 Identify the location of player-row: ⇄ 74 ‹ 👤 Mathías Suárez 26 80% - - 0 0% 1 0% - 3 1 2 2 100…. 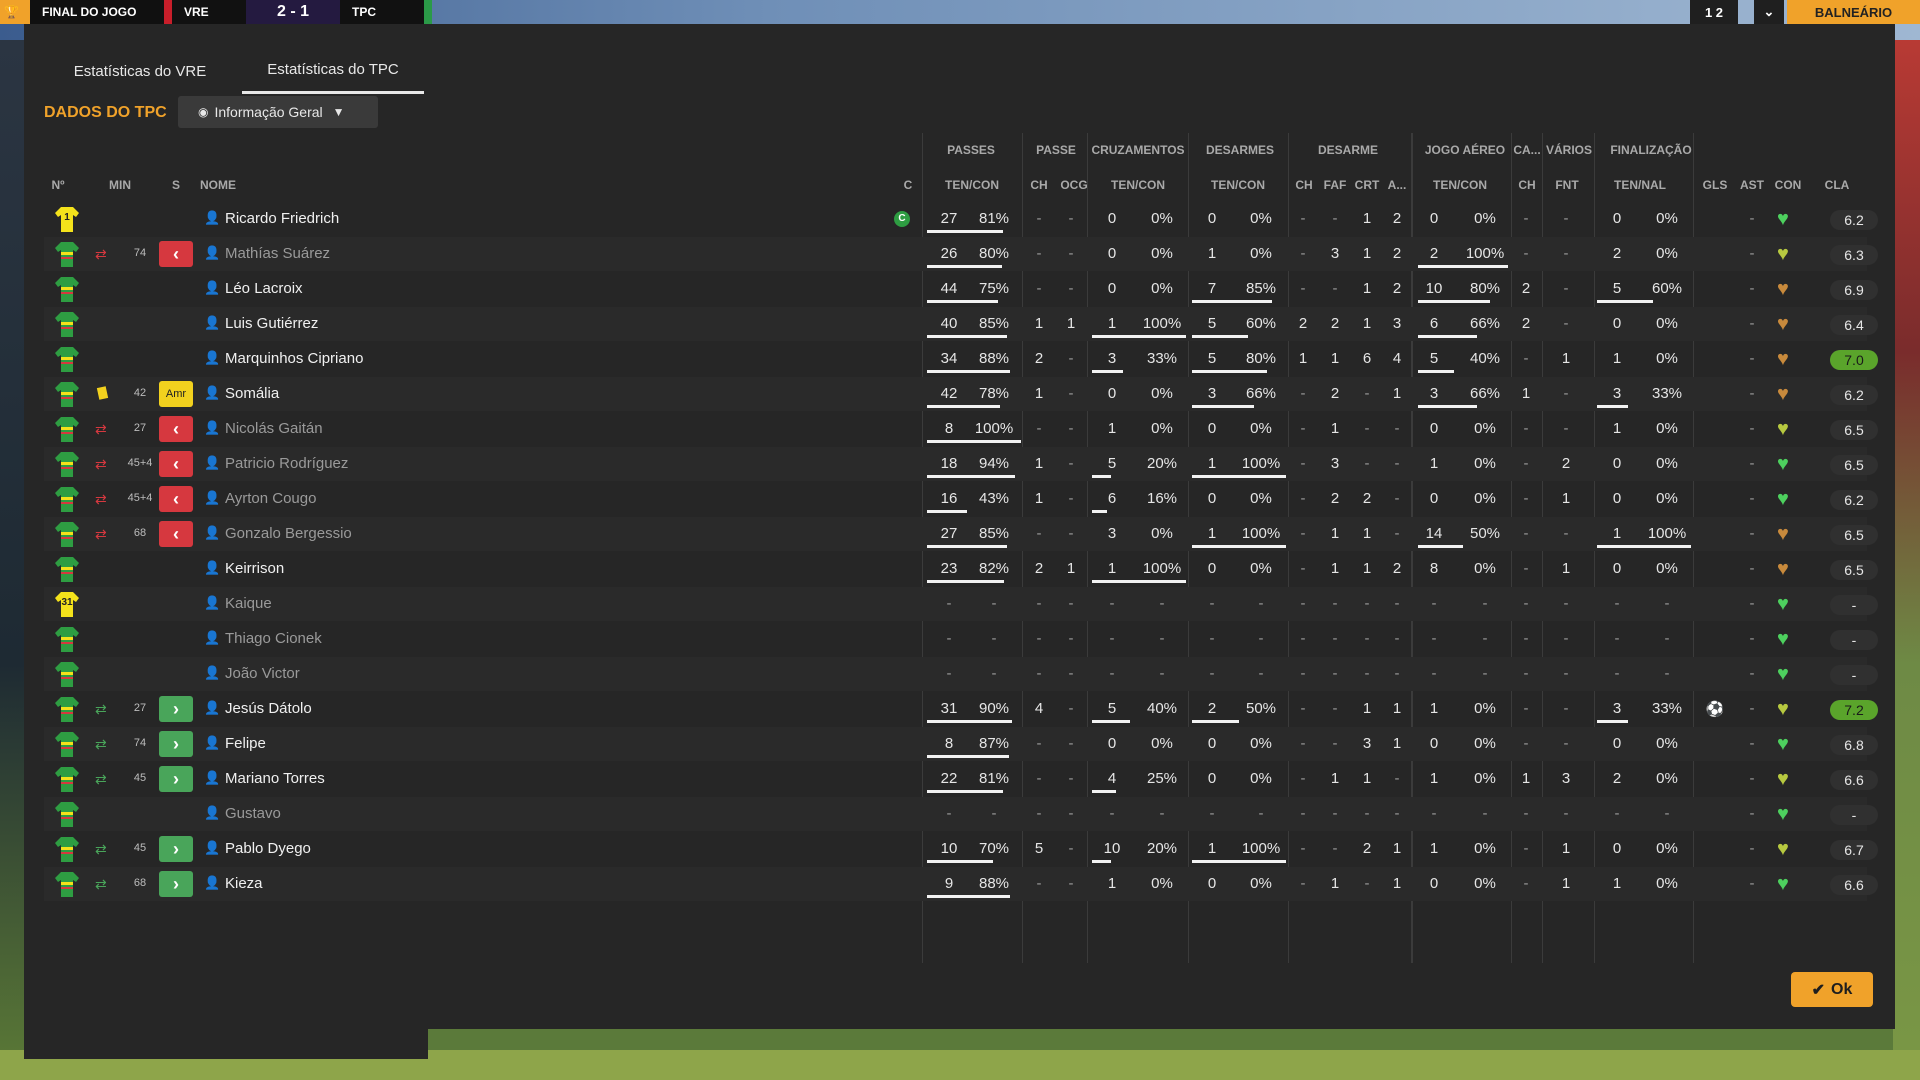
(961, 254).